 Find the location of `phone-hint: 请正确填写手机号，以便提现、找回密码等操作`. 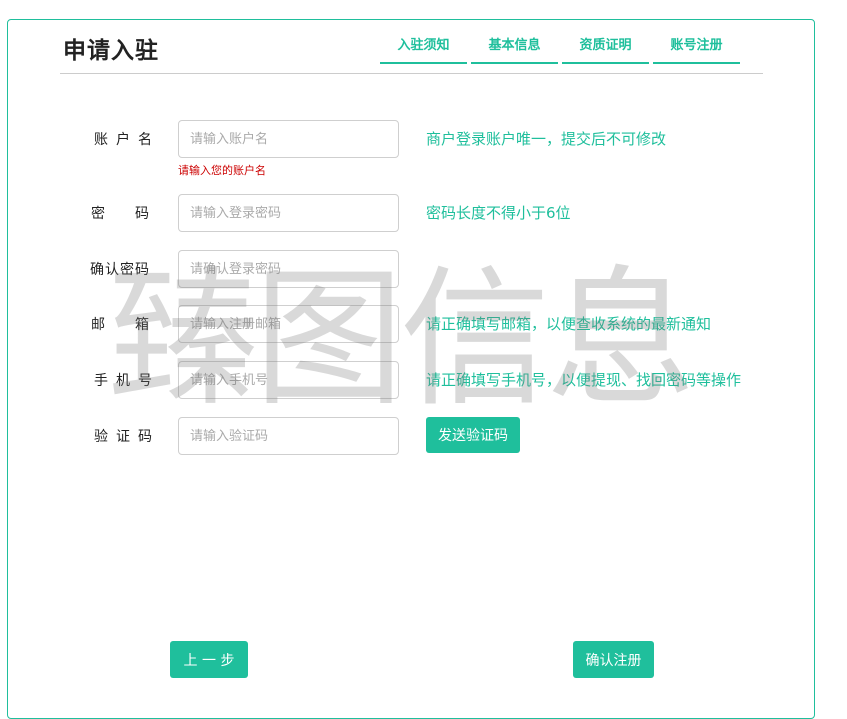

phone-hint: 请正确填写手机号，以便提现、找回密码等操作 is located at coordinates (584, 380).